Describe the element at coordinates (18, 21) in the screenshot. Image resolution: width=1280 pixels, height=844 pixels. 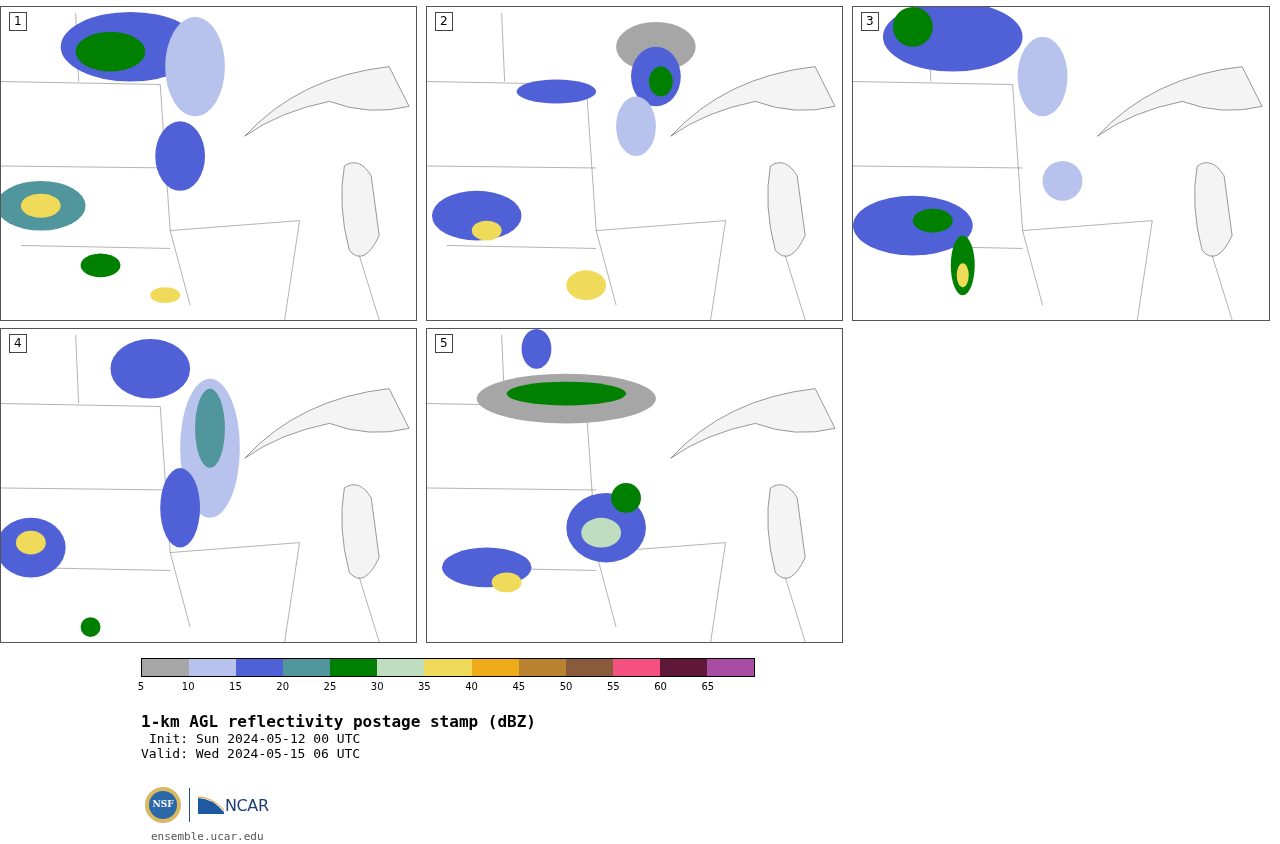
I see `panel-number: 1` at that location.